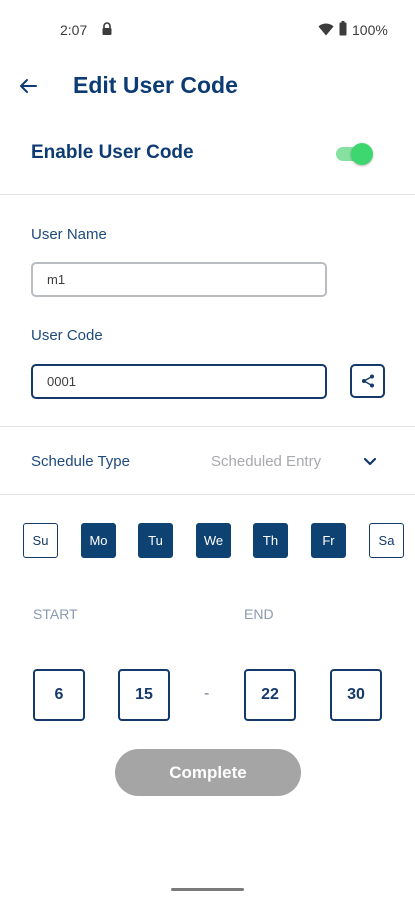 The image size is (415, 900). Describe the element at coordinates (40, 540) in the screenshot. I see `day-toggle-sunday: Su` at that location.